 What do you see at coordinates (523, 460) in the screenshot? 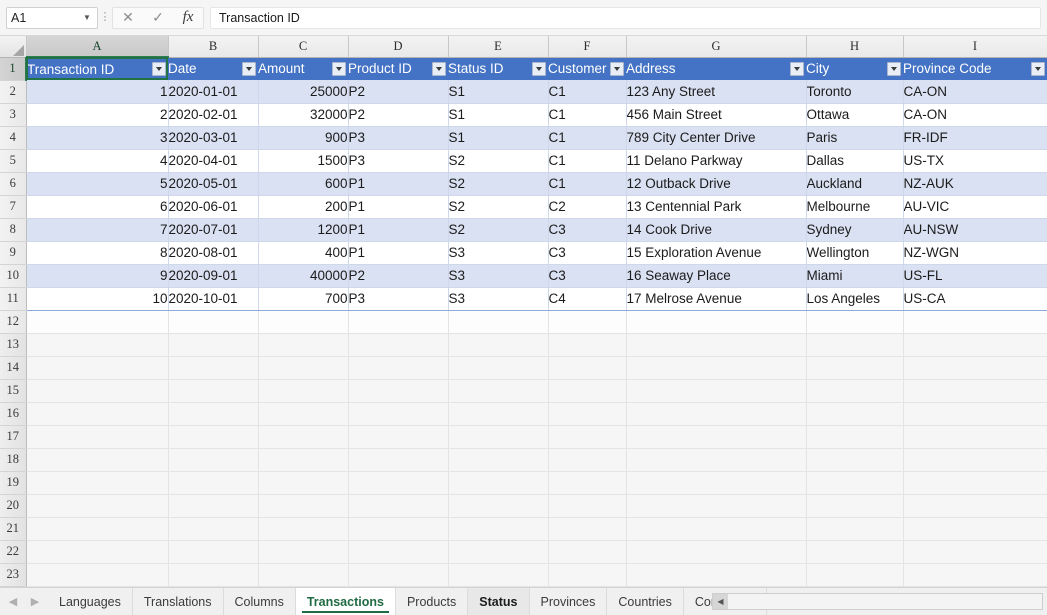
I see `empty-row: 18` at bounding box center [523, 460].